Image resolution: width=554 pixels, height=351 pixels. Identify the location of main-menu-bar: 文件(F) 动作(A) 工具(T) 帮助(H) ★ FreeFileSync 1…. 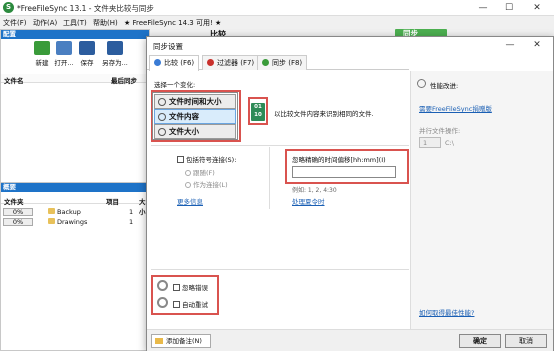
(150, 22).